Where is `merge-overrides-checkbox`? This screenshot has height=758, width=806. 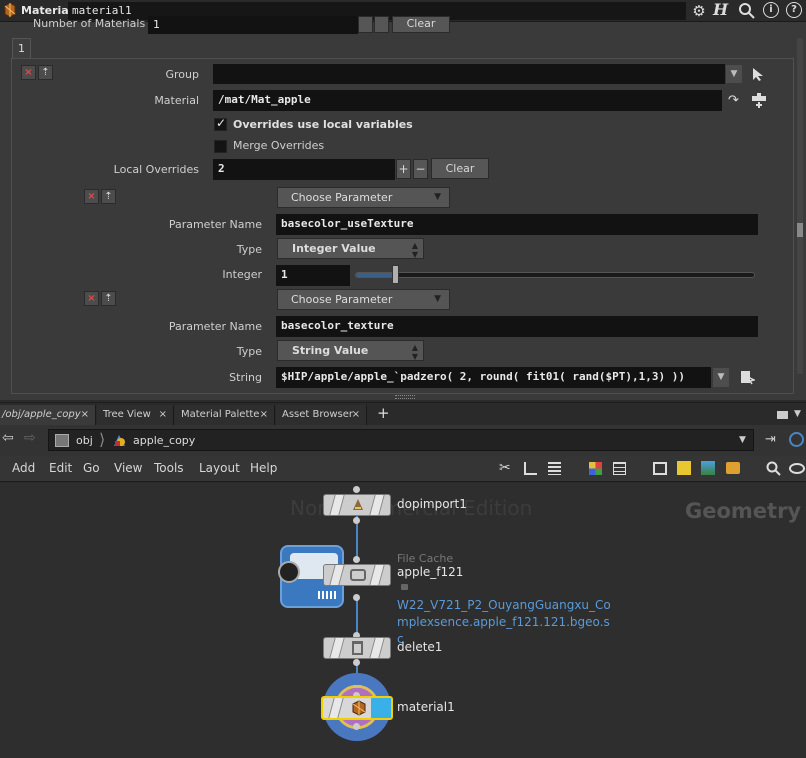
merge-overrides-checkbox is located at coordinates (220, 146).